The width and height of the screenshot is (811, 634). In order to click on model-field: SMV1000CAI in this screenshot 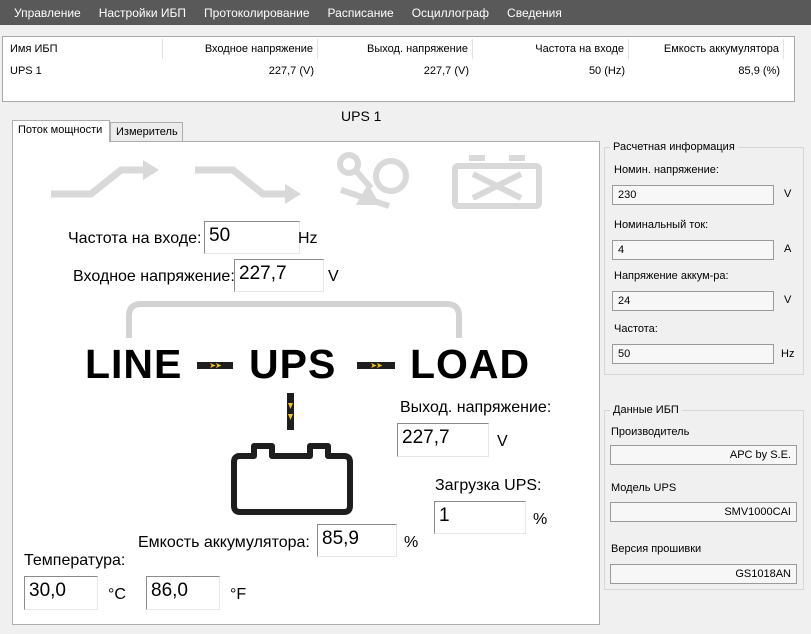, I will do `click(703, 512)`.